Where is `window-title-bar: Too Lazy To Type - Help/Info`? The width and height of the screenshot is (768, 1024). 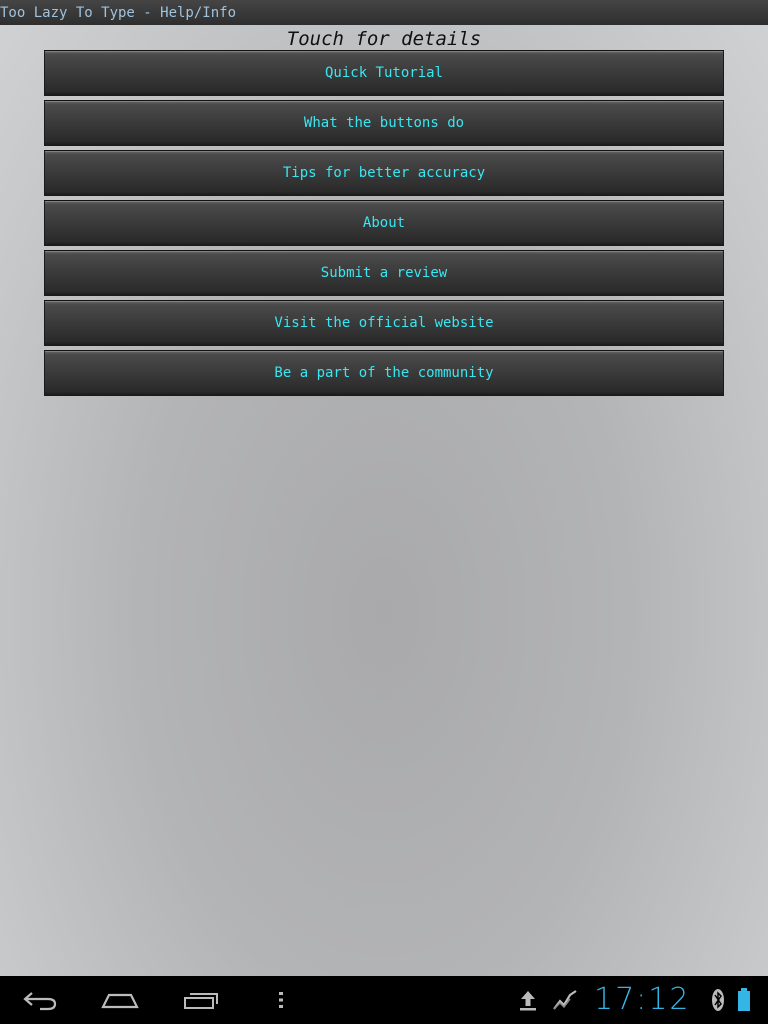 window-title-bar: Too Lazy To Type - Help/Info is located at coordinates (384, 12).